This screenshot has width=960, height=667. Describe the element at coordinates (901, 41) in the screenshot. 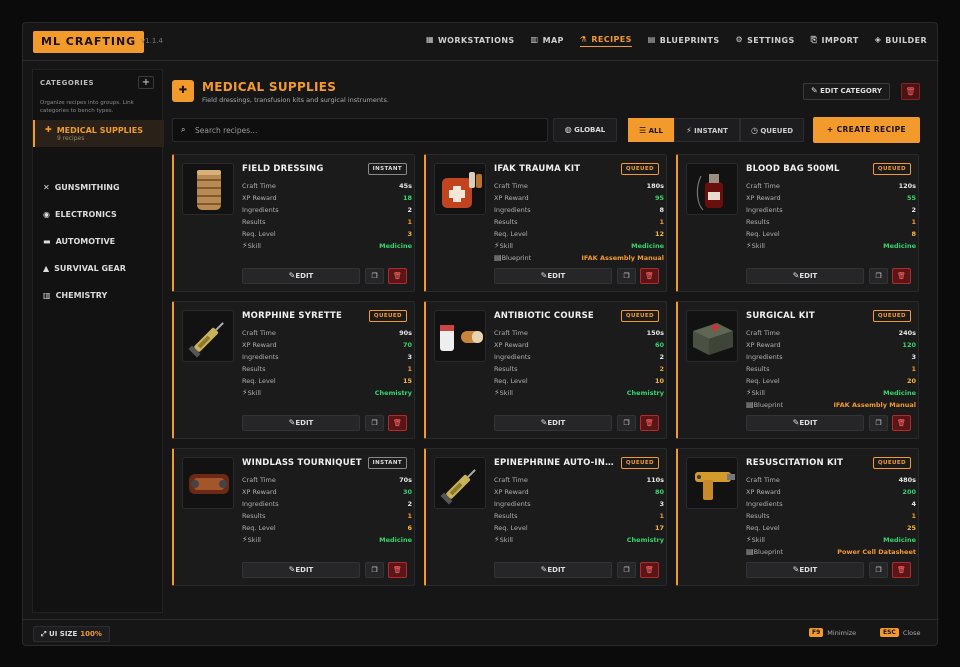

I see `nav-builder: ◈ BUILDER` at that location.